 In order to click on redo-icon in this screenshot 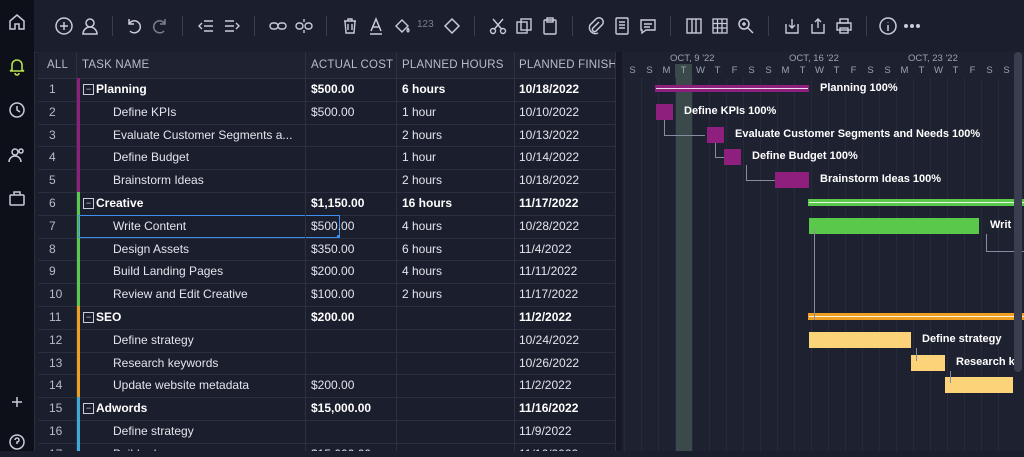, I will do `click(160, 26)`.